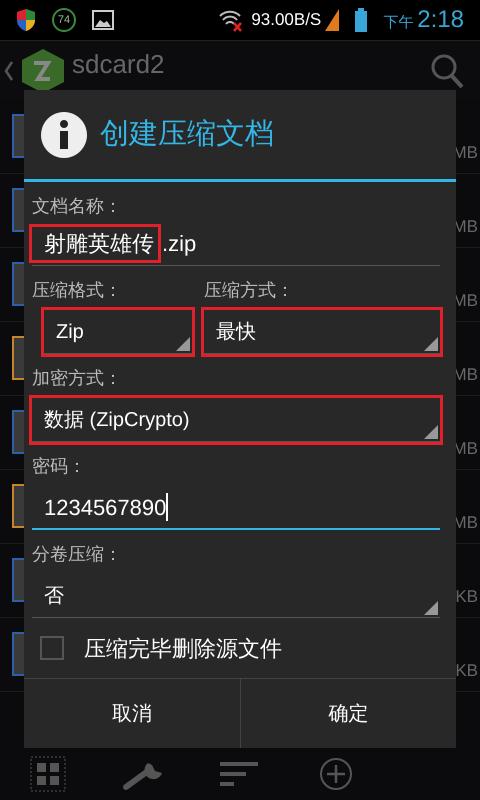  I want to click on dialog-button: 确定, so click(348, 713).